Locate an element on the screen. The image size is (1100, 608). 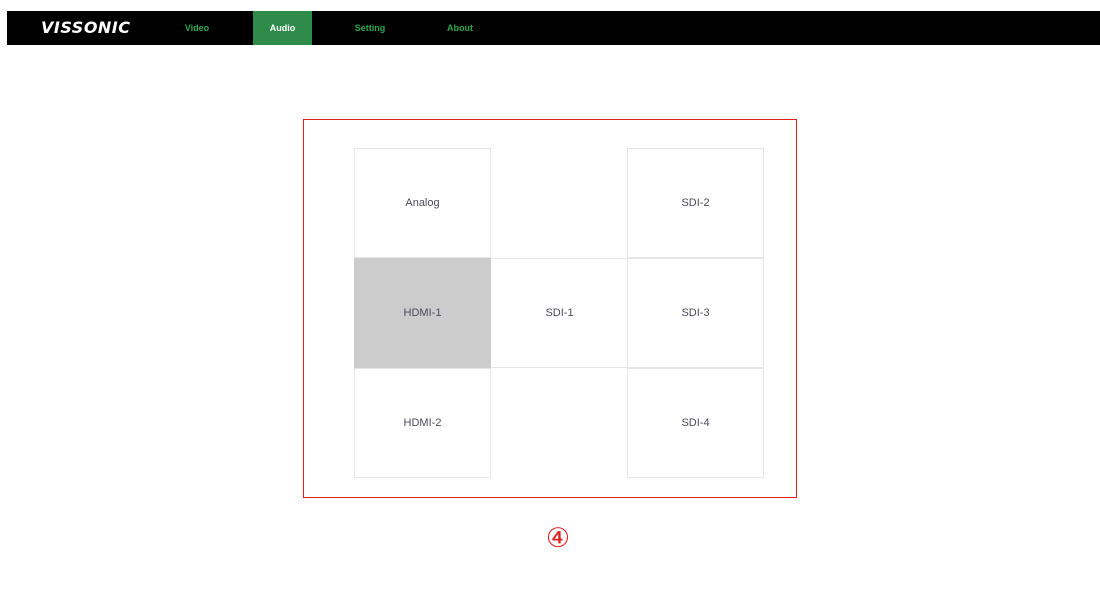
audio-source-hdmi-1: HDMI-1 is located at coordinates (422, 313).